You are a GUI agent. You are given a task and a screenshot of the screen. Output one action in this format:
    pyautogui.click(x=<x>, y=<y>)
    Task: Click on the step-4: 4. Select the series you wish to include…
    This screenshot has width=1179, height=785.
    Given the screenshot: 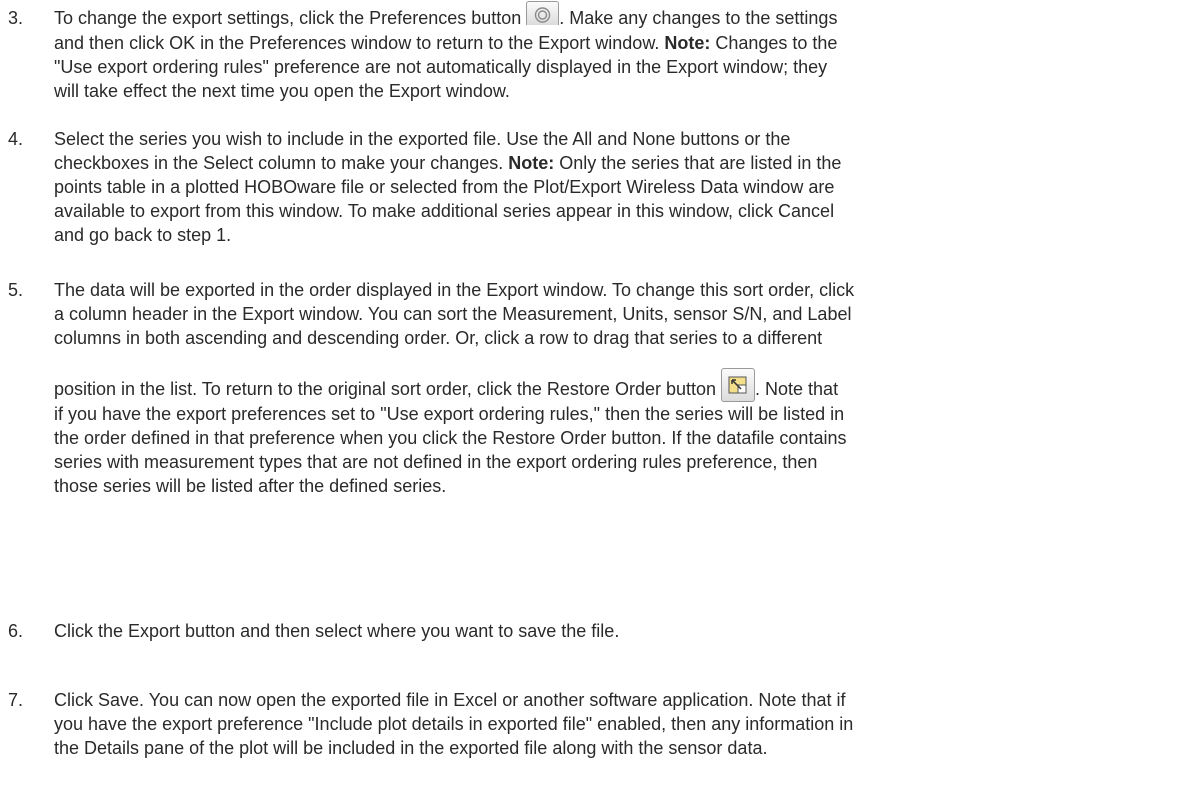 What is the action you would take?
    pyautogui.click(x=568, y=187)
    